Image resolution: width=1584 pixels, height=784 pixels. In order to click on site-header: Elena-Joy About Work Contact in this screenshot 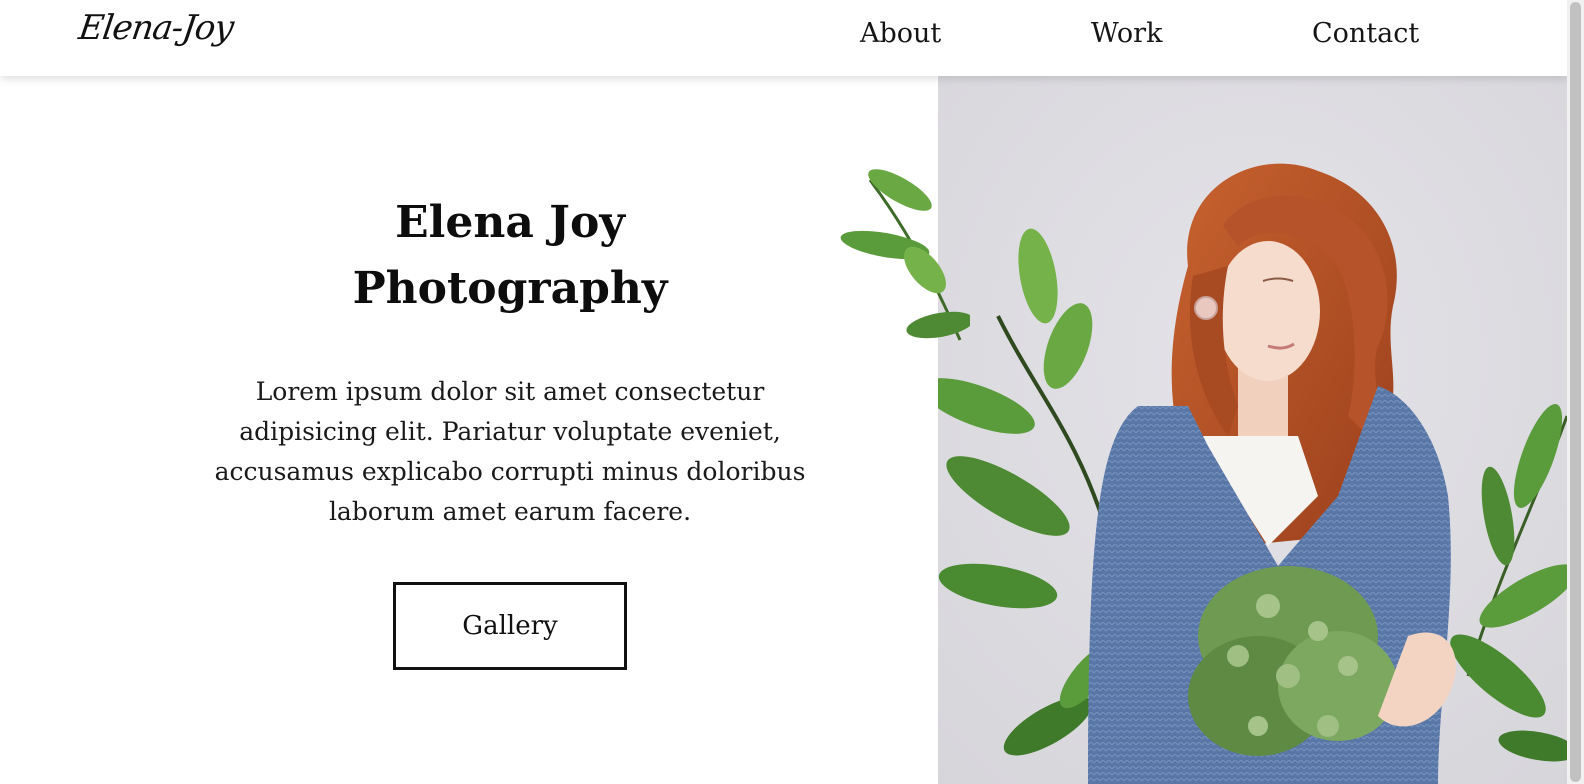, I will do `click(783, 38)`.